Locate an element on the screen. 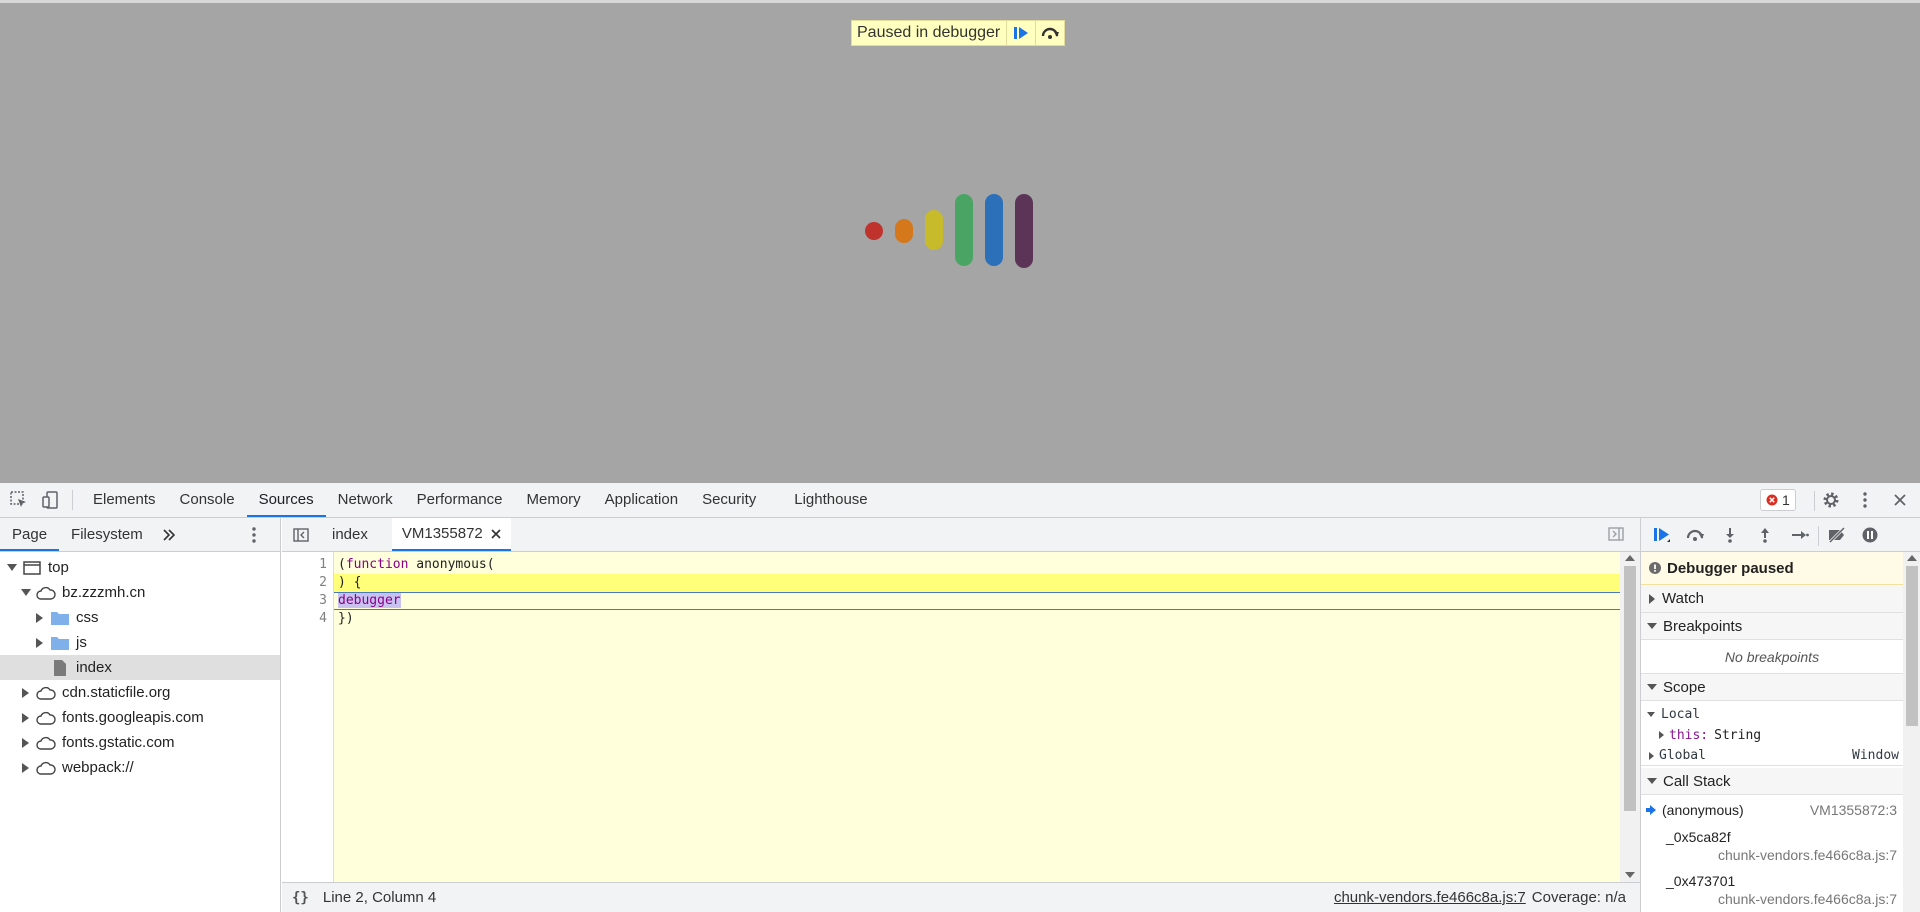 This screenshot has width=1920, height=912. tree-item: index is located at coordinates (140, 667).